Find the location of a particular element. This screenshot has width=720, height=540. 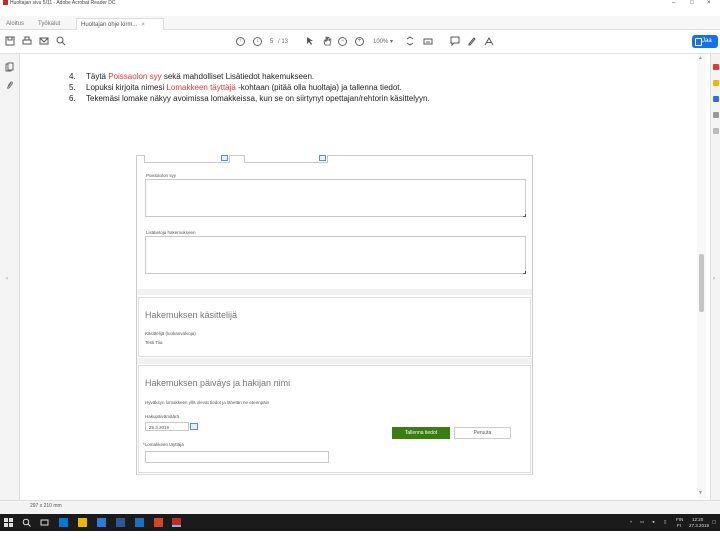

keyboard-icon is located at coordinates (427, 41).